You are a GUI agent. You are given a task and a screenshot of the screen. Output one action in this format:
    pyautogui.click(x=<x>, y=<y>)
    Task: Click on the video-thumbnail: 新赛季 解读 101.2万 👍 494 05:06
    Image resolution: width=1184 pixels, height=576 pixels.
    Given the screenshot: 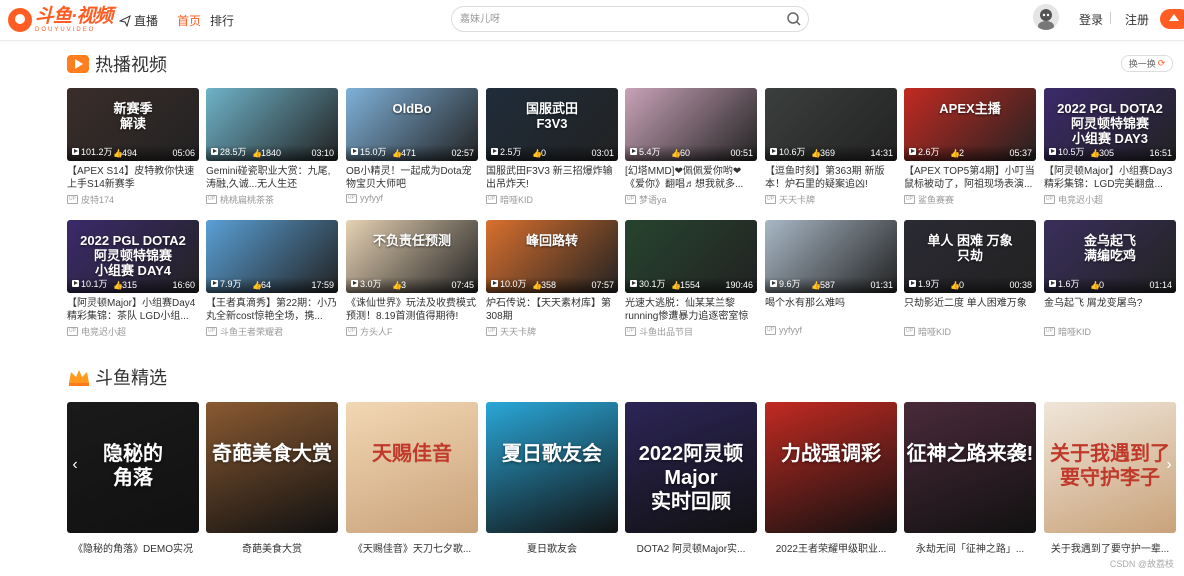 What is the action you would take?
    pyautogui.click(x=133, y=124)
    